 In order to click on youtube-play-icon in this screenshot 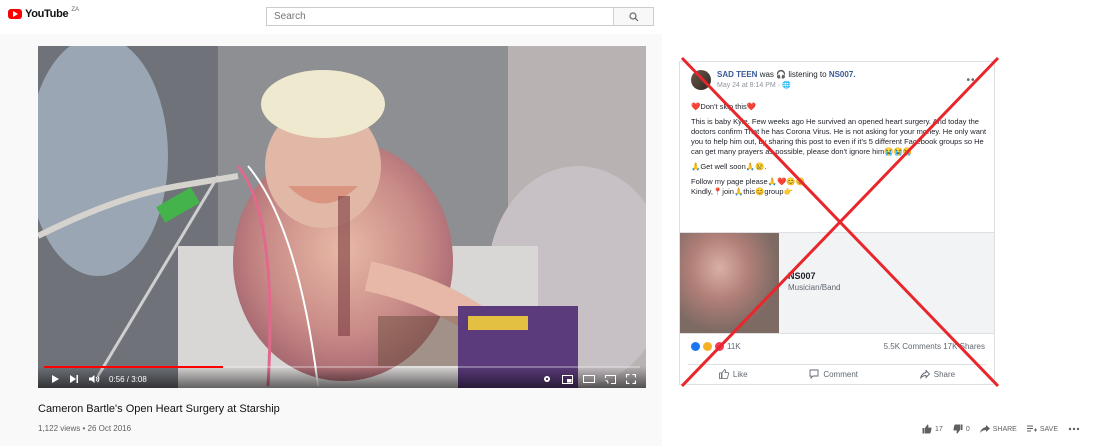, I will do `click(15, 14)`.